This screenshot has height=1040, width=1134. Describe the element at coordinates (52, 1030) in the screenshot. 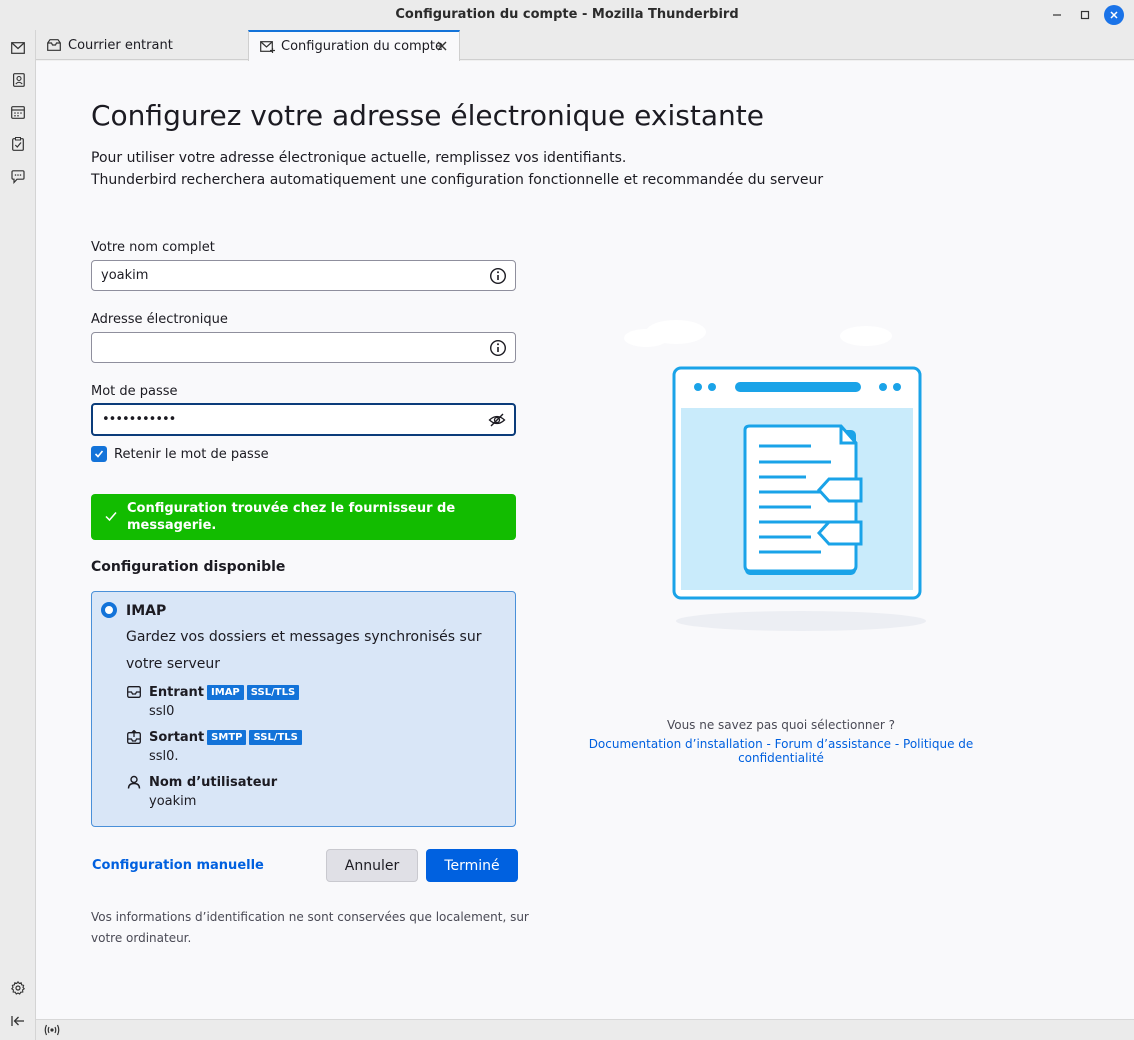

I see `online-status-icon` at that location.